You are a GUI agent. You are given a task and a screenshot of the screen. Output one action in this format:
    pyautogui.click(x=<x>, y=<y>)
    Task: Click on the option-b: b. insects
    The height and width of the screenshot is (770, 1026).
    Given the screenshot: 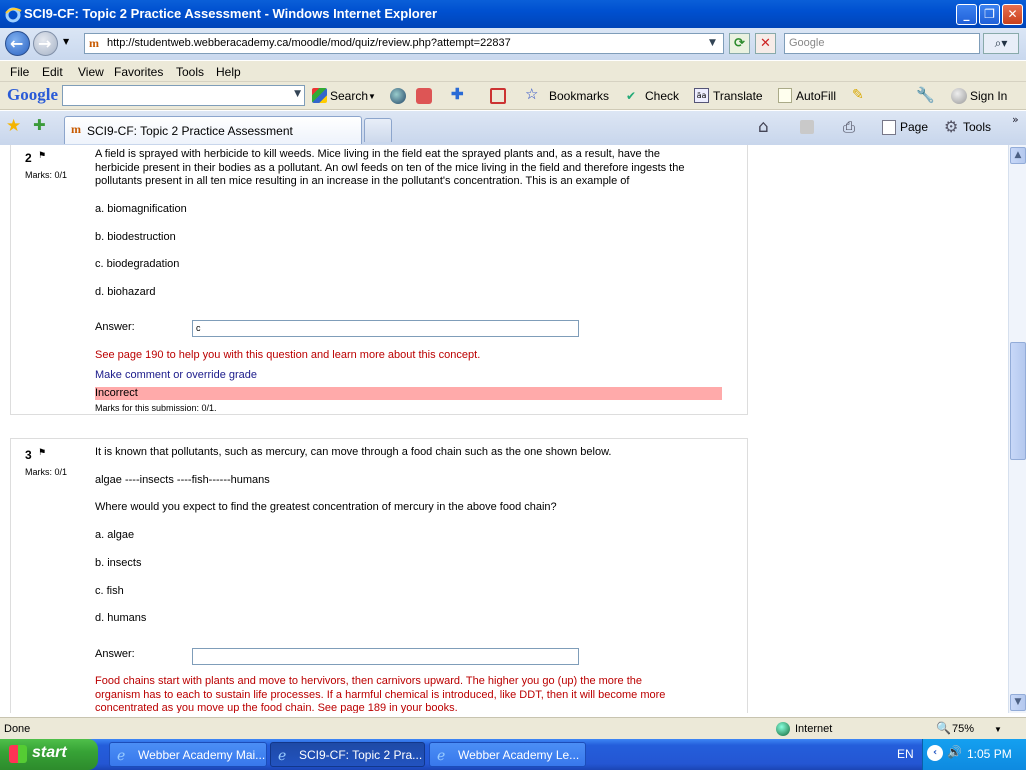 What is the action you would take?
    pyautogui.click(x=118, y=563)
    